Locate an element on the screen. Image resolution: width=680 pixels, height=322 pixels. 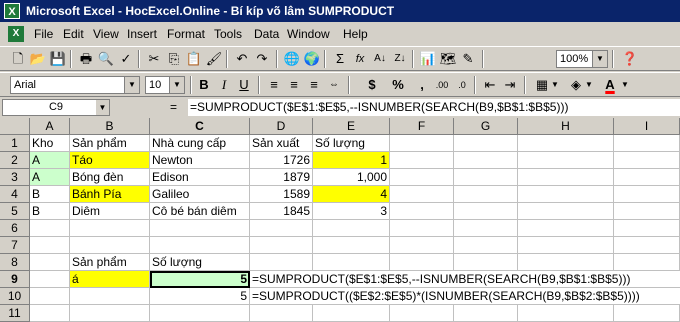
paste-icon: 📋 is located at coordinates (194, 59).